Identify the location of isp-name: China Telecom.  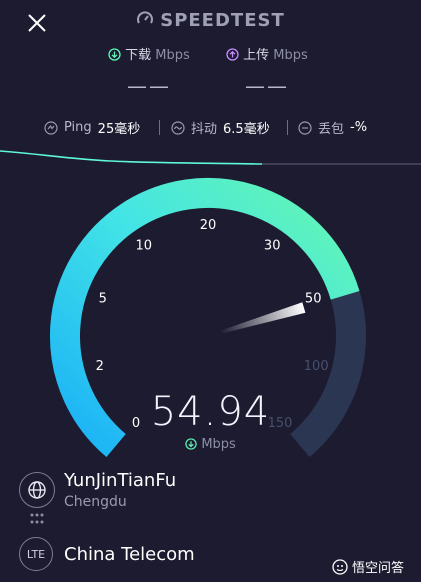
(129, 554).